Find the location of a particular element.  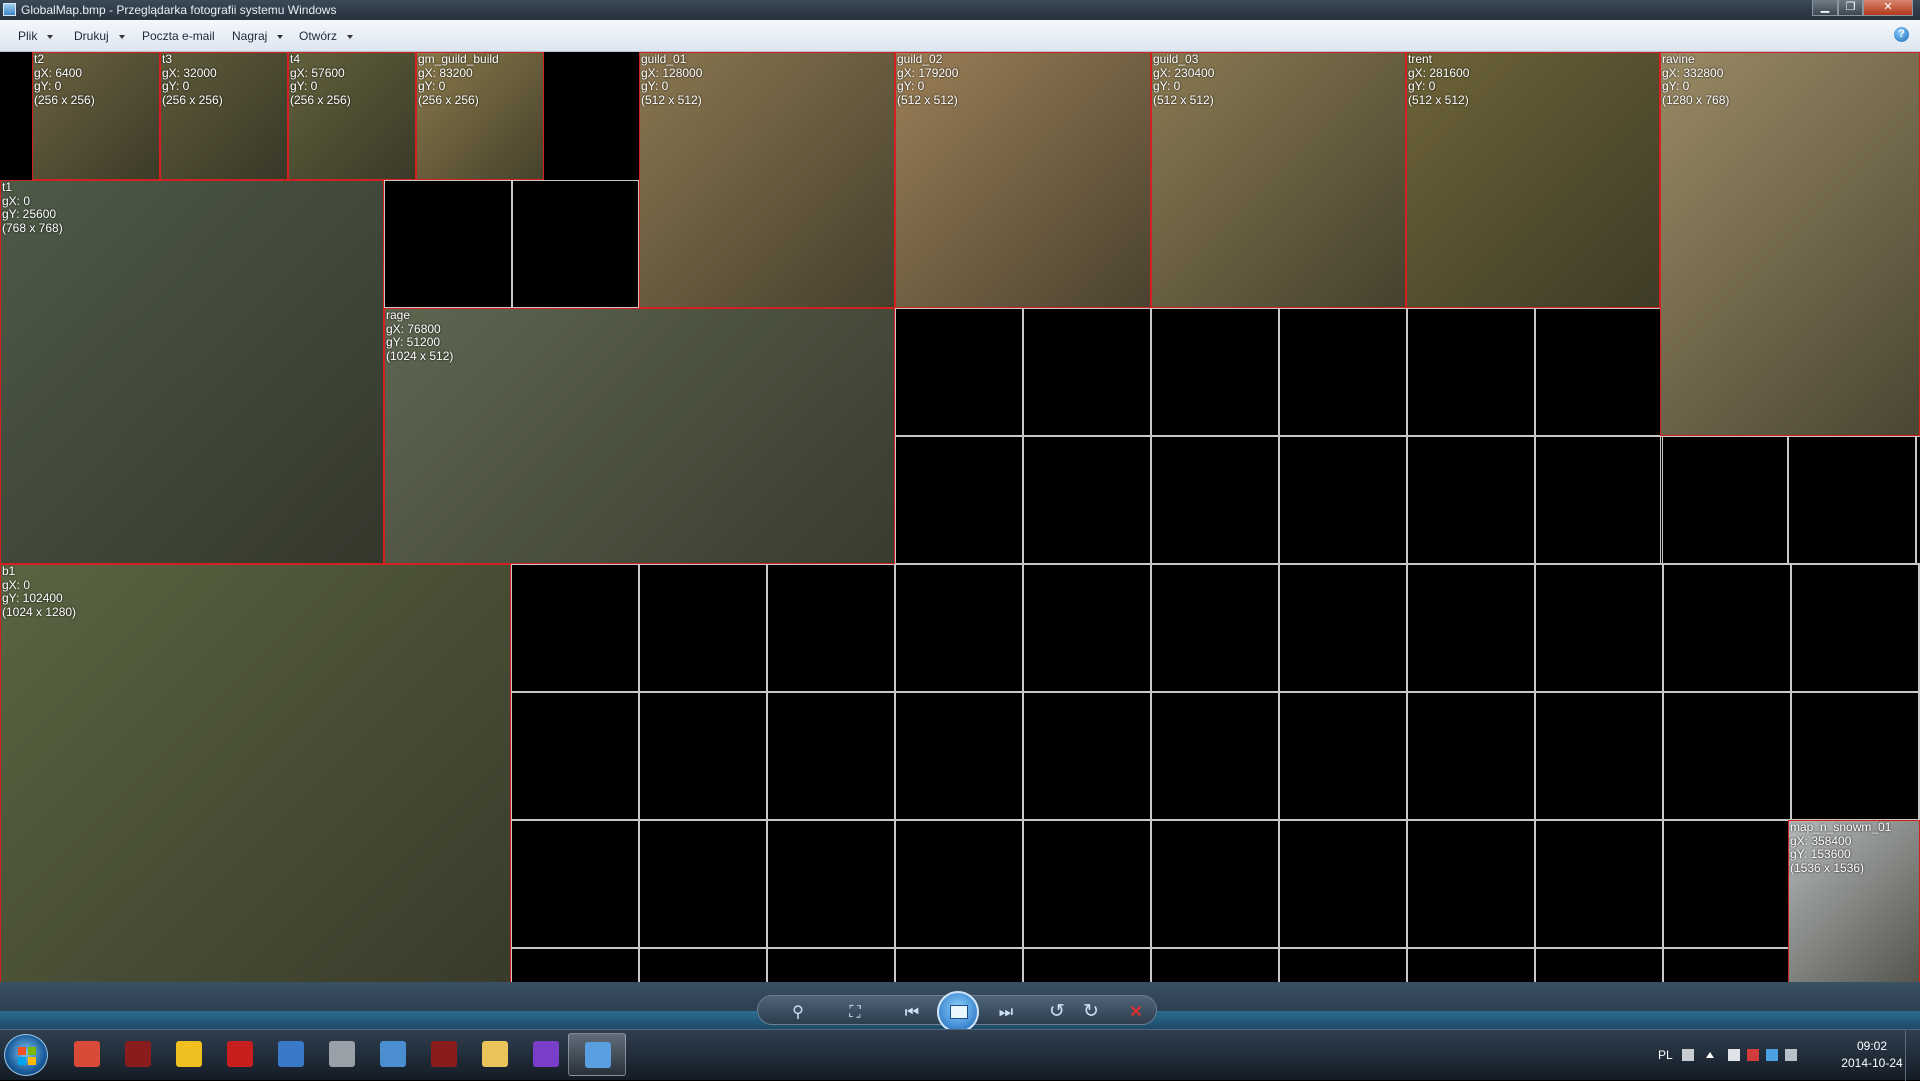

explorer-icon is located at coordinates (495, 1054).